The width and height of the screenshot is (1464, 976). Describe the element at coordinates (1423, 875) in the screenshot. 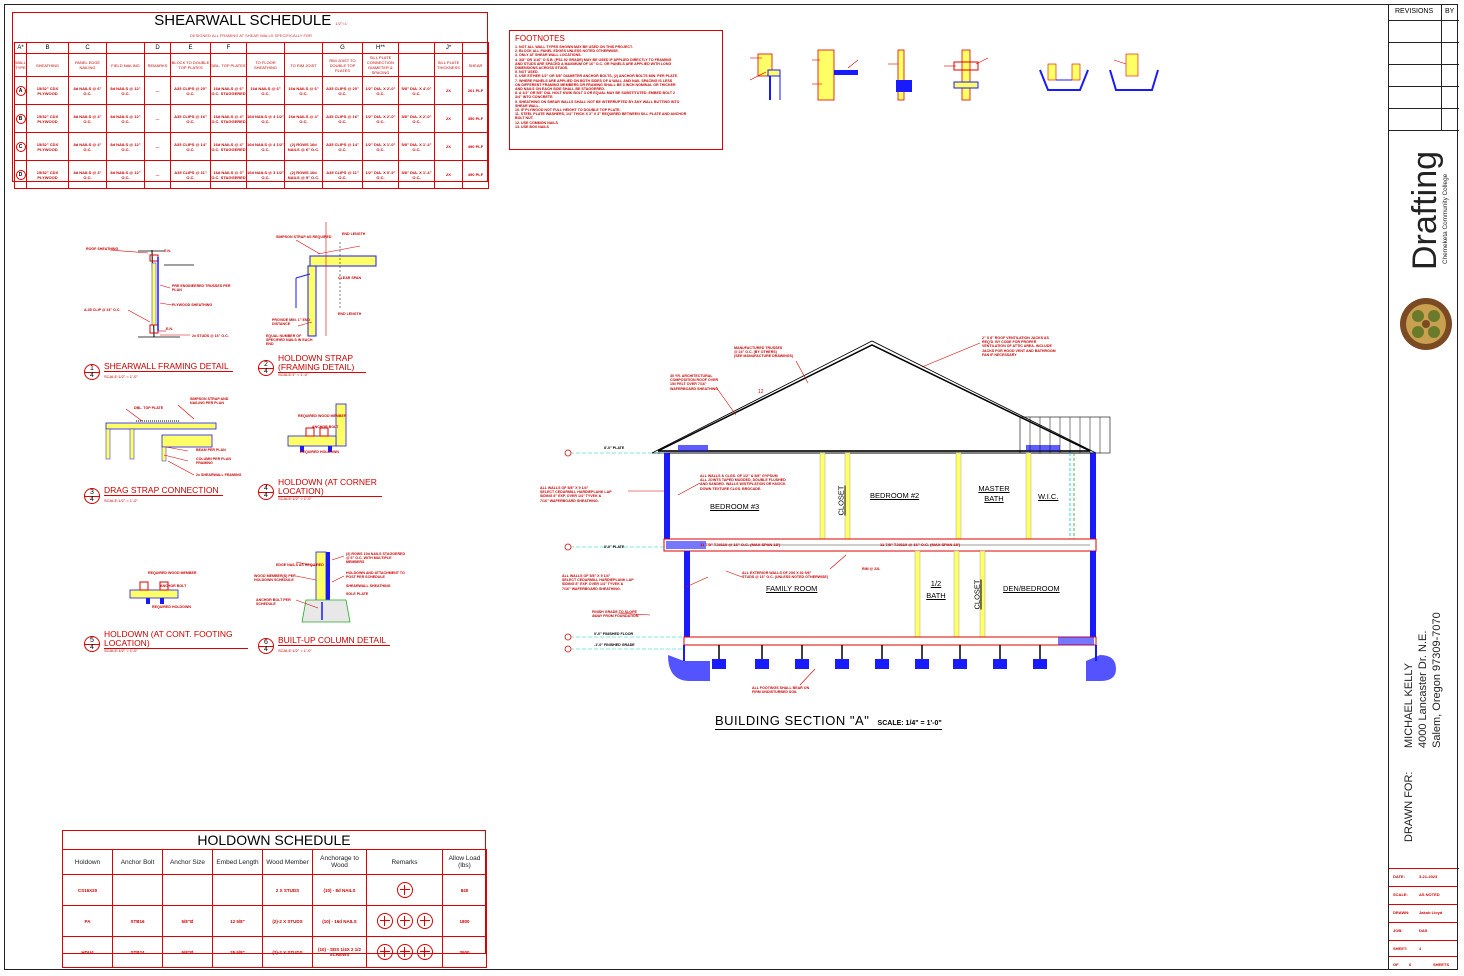

I see `title-block-row: DATE: 3-21-2023` at that location.